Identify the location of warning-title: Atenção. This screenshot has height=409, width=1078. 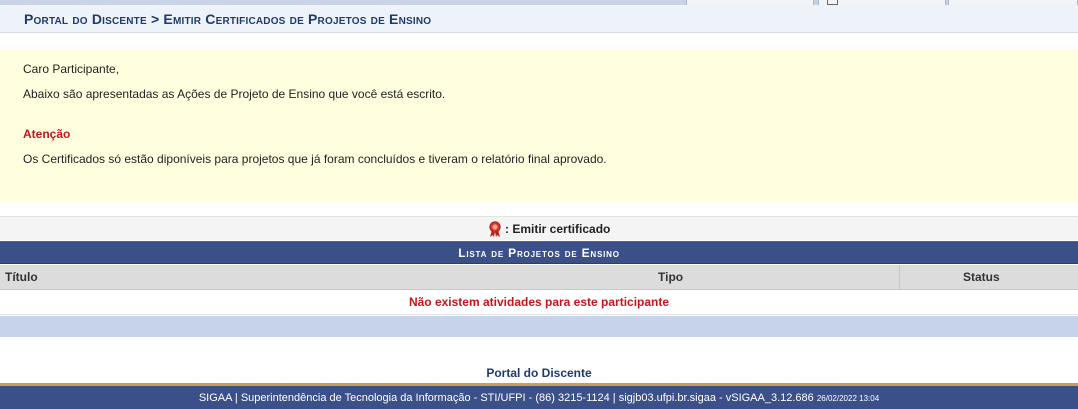
(47, 134).